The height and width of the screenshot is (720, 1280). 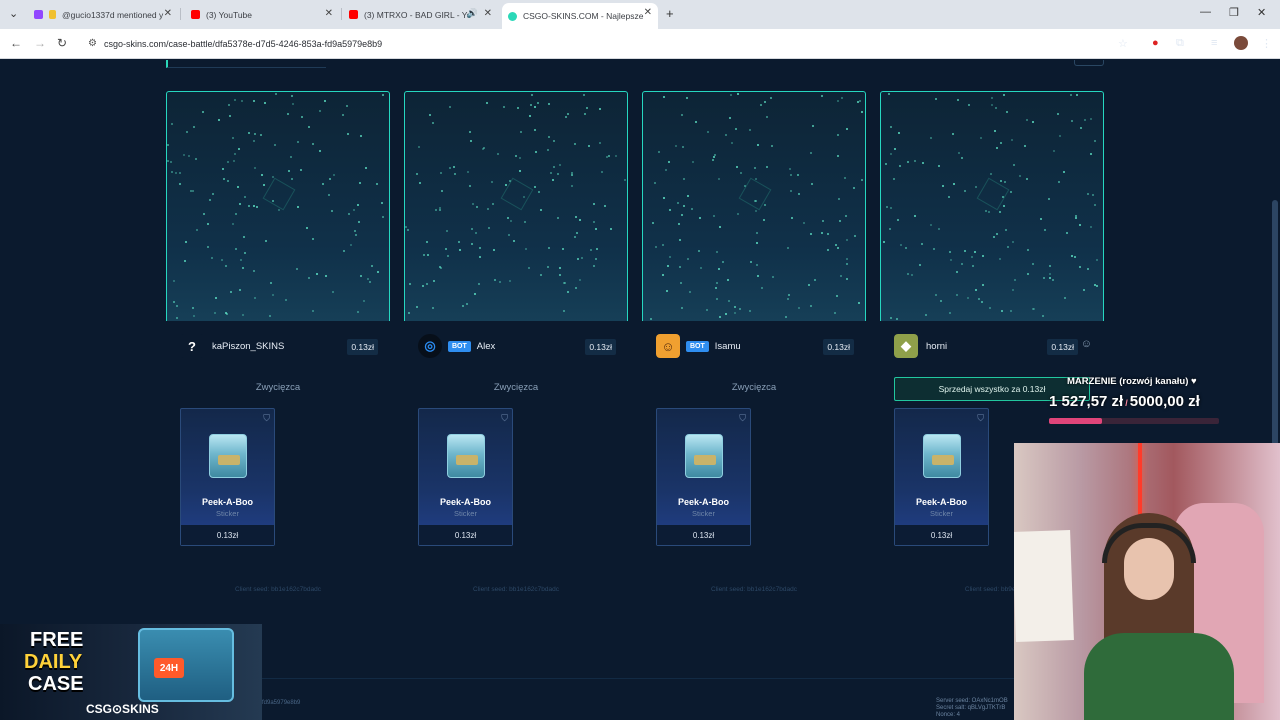 I want to click on tab-youtube-music: (3) MTRXO - BAD GIRL - Yo 🔊 ✕, so click(x=420, y=14).